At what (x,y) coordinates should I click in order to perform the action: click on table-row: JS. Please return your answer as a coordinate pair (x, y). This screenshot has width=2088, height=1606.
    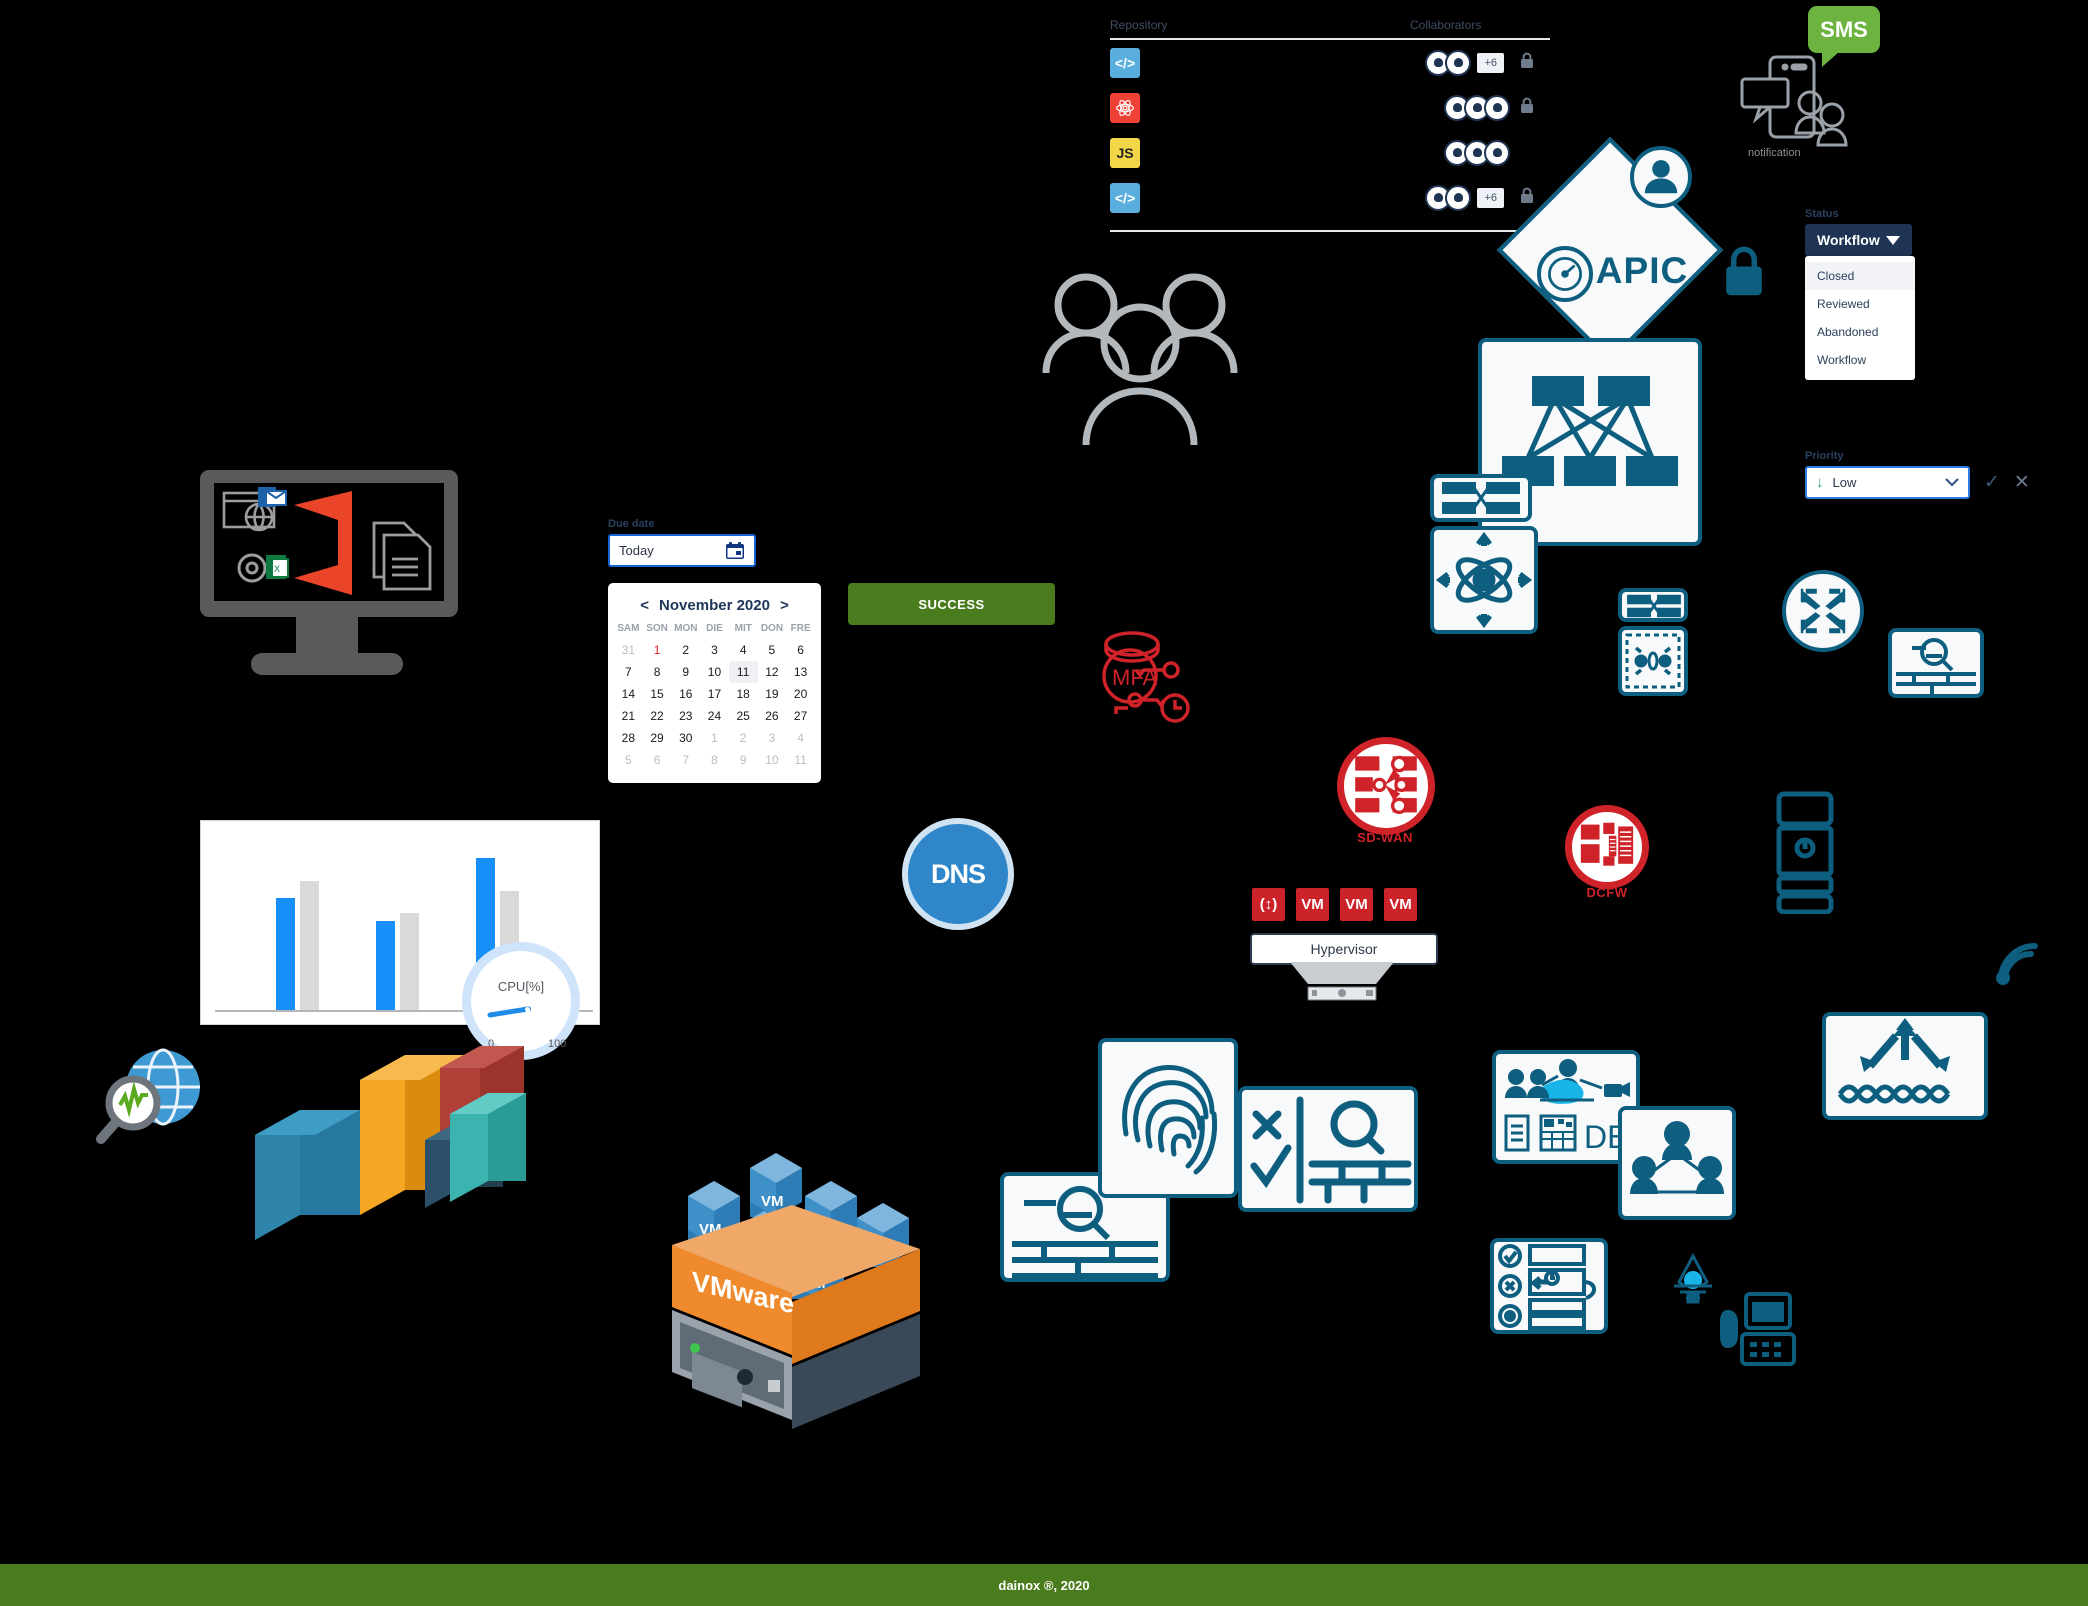
    Looking at the image, I should click on (1330, 152).